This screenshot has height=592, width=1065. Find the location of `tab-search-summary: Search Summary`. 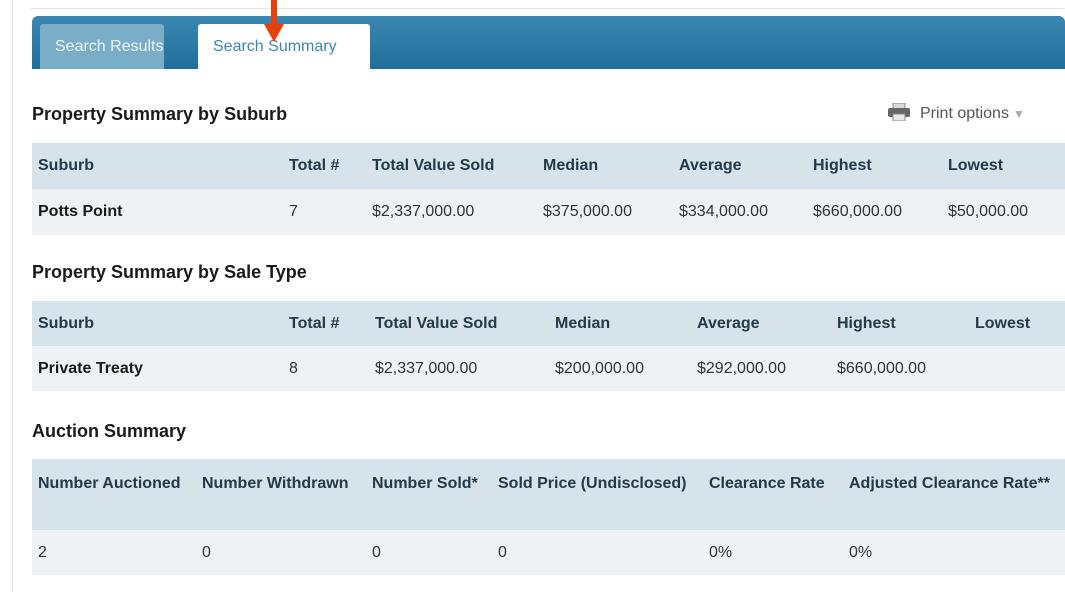

tab-search-summary: Search Summary is located at coordinates (284, 46).